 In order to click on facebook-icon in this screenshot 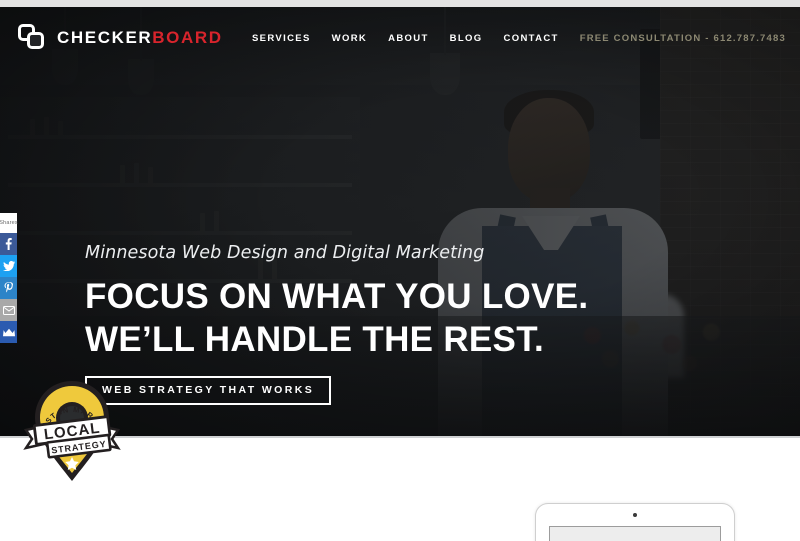, I will do `click(8, 244)`.